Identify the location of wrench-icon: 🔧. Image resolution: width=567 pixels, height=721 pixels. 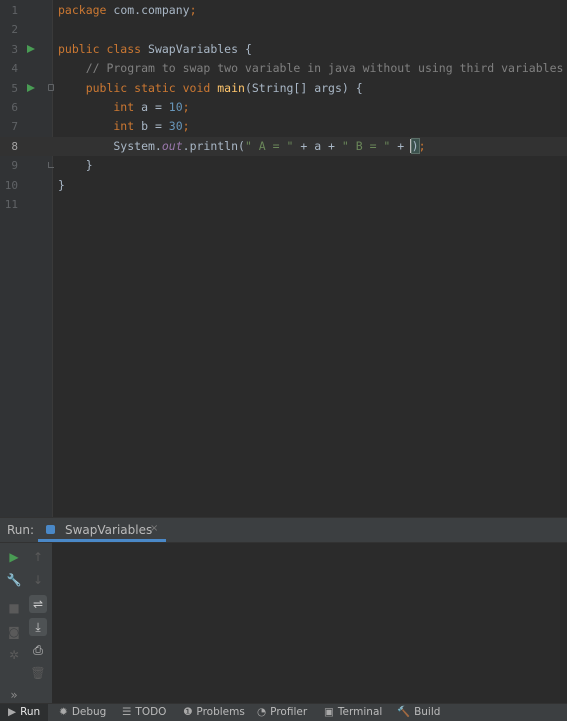
(14, 580).